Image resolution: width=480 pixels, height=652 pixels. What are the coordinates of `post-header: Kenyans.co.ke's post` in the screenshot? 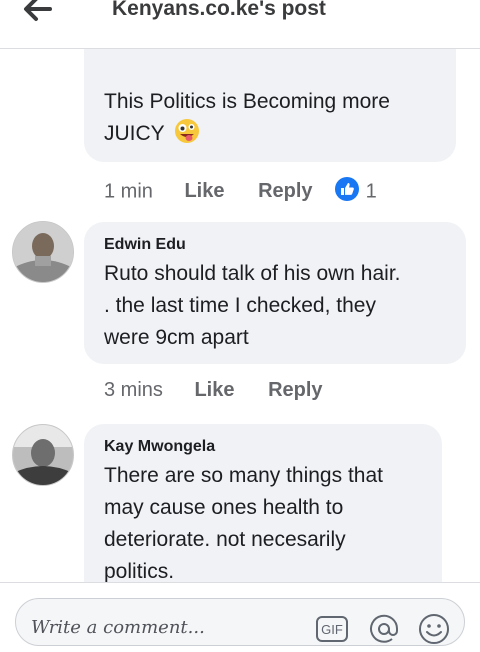 It's located at (240, 24).